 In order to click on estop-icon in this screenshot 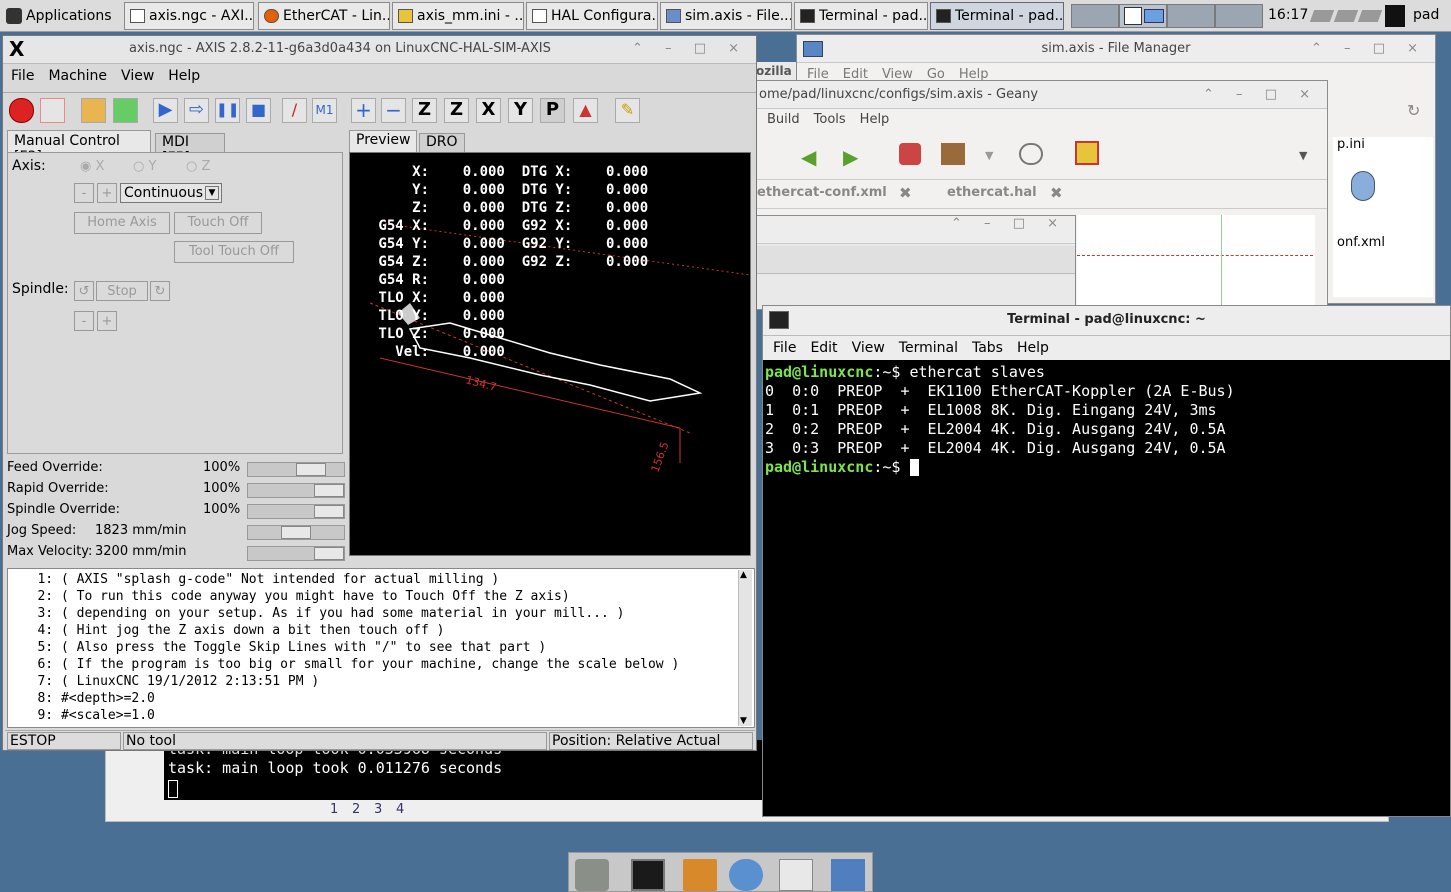, I will do `click(21, 110)`.